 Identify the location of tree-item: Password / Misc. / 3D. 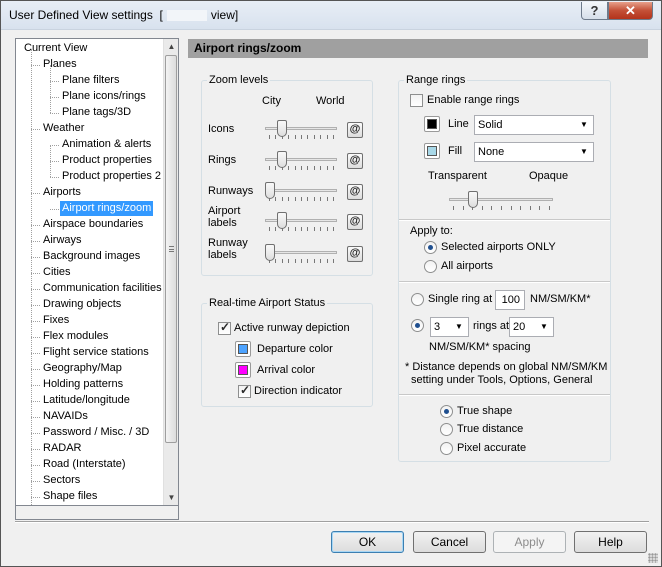
(96, 432).